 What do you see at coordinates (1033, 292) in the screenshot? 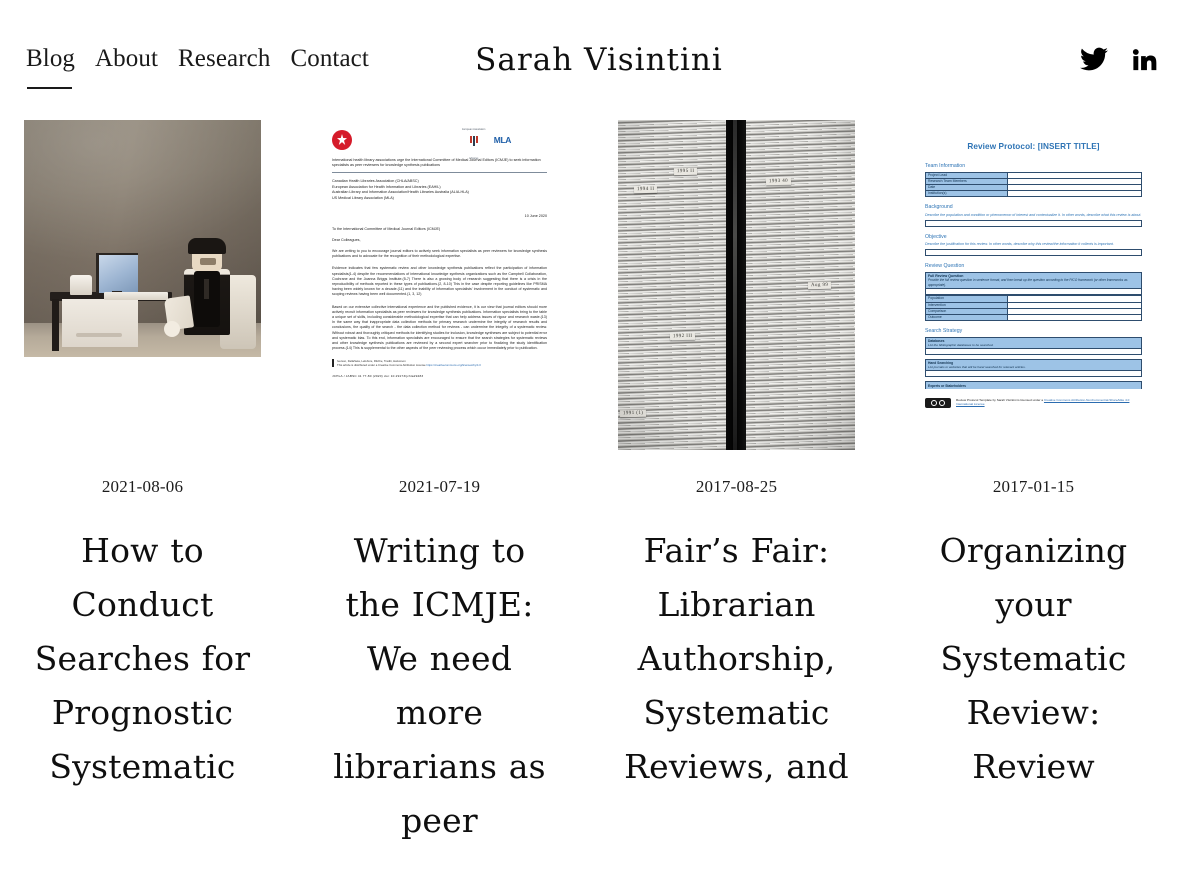
I see `protocol-field-full-question` at bounding box center [1033, 292].